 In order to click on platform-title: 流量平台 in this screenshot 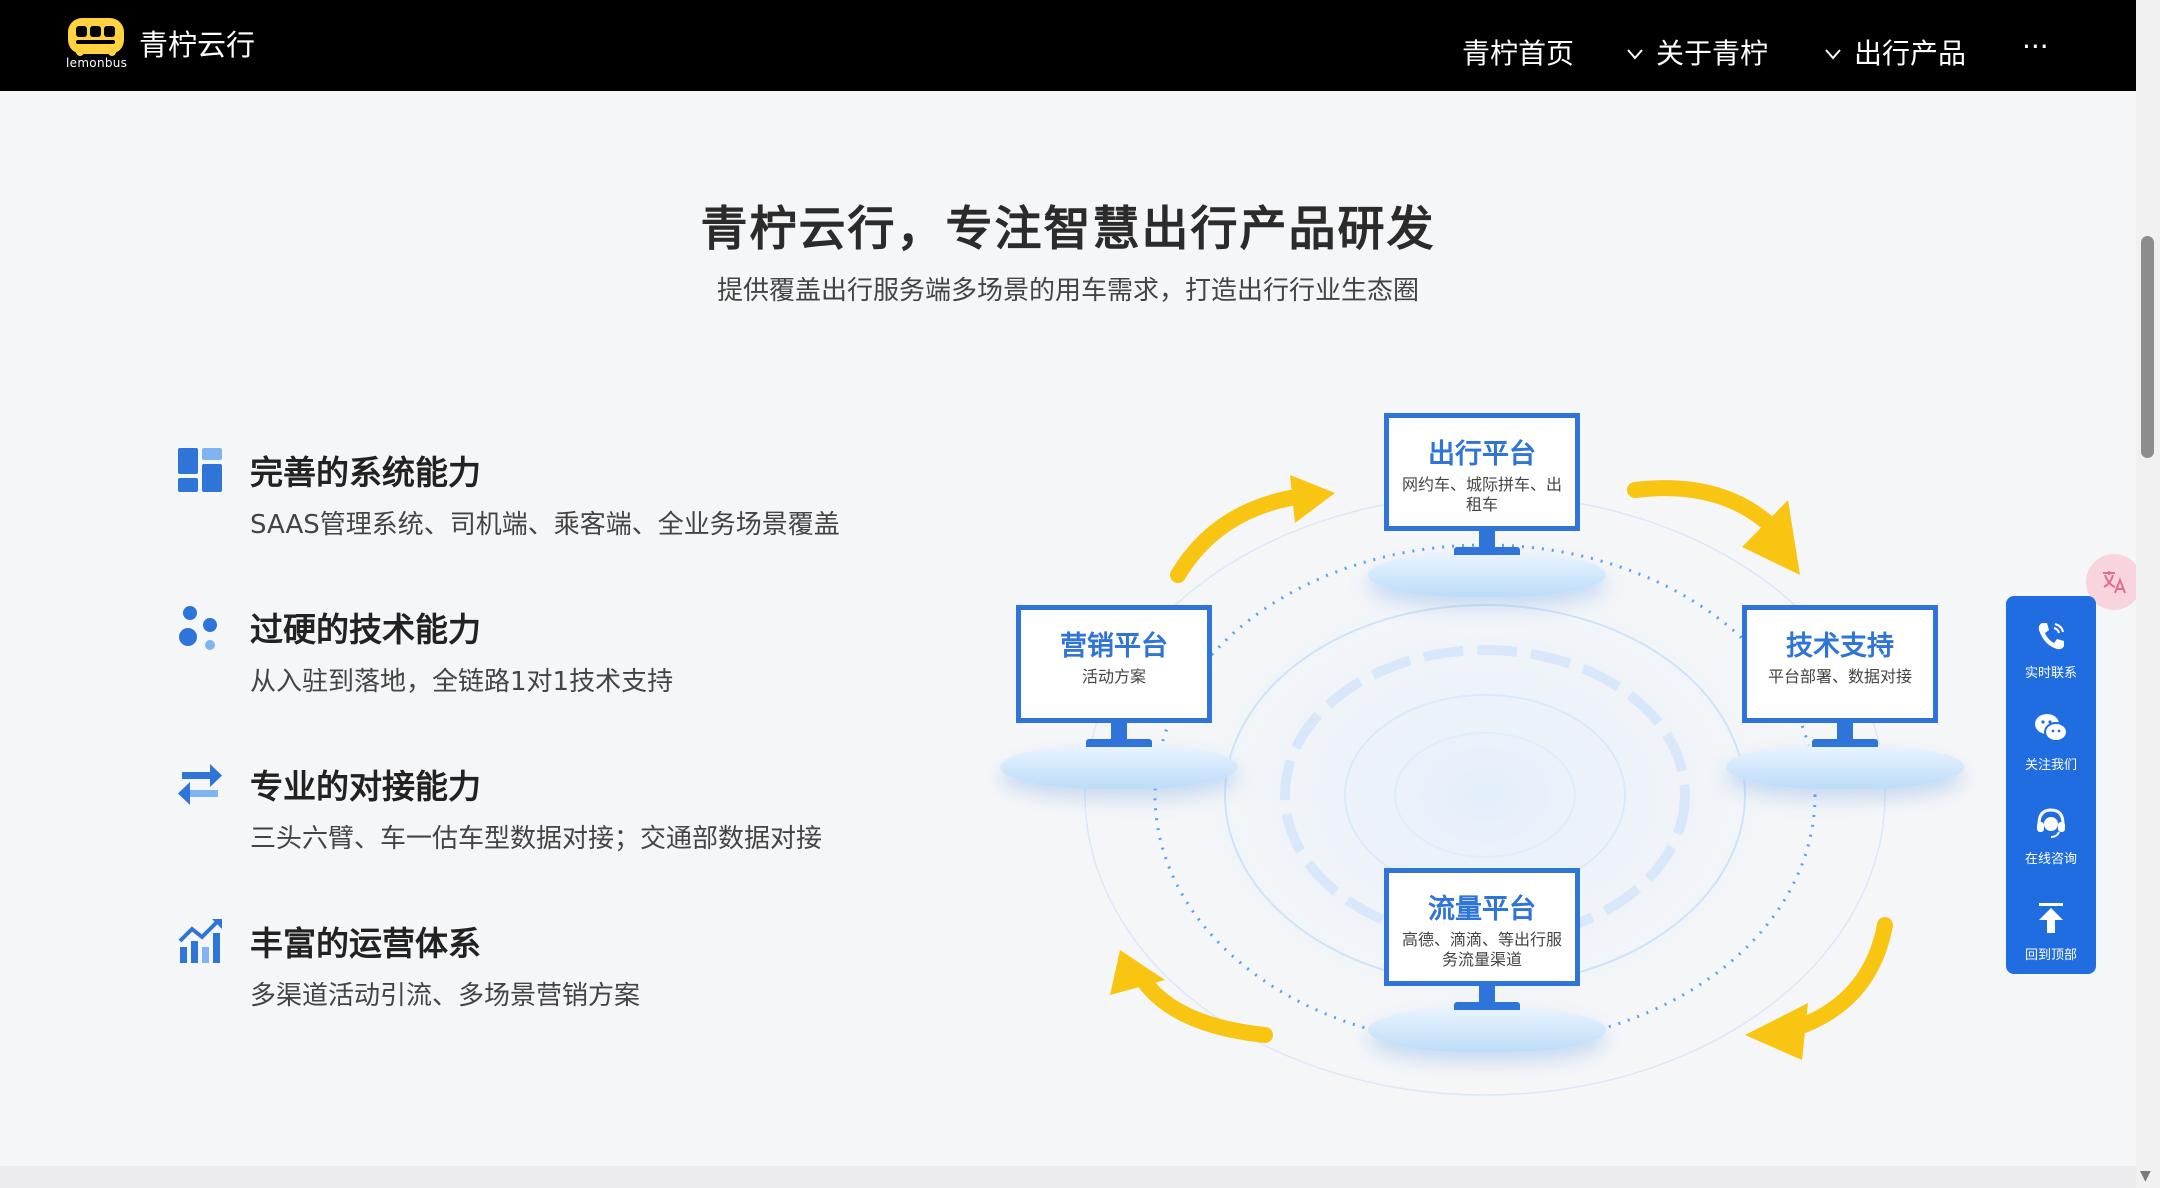, I will do `click(1482, 909)`.